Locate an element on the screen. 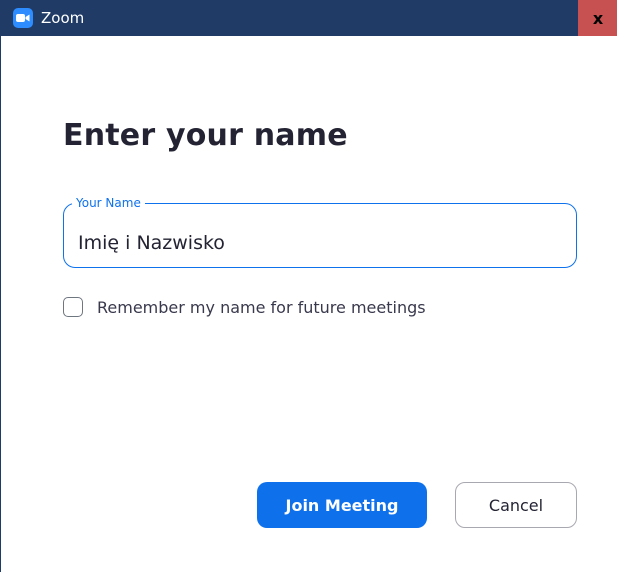  name-field-label: Your Name is located at coordinates (108, 203).